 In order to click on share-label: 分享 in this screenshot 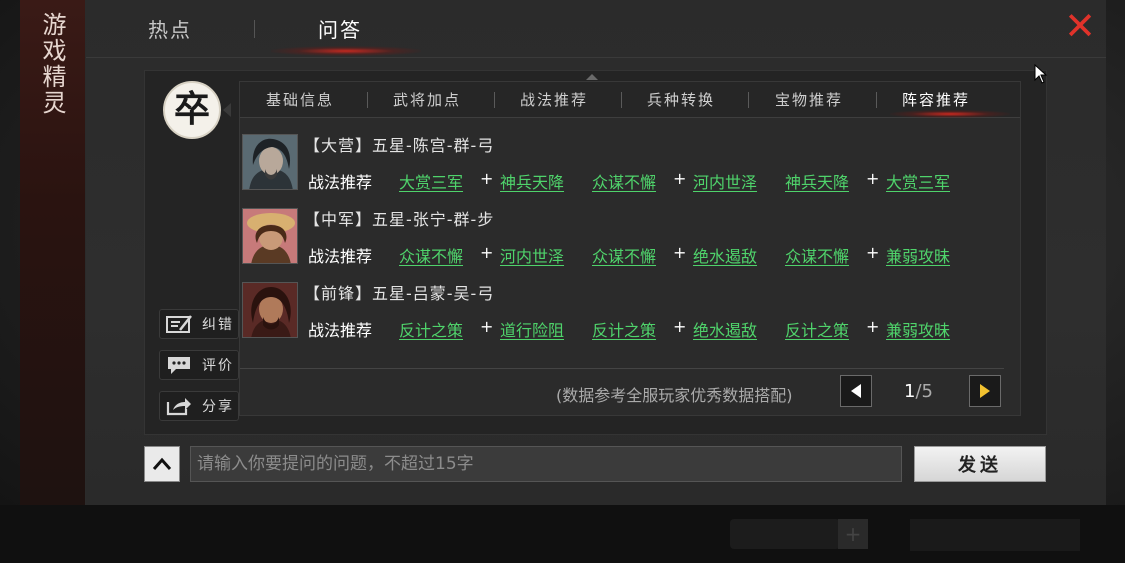, I will do `click(218, 407)`.